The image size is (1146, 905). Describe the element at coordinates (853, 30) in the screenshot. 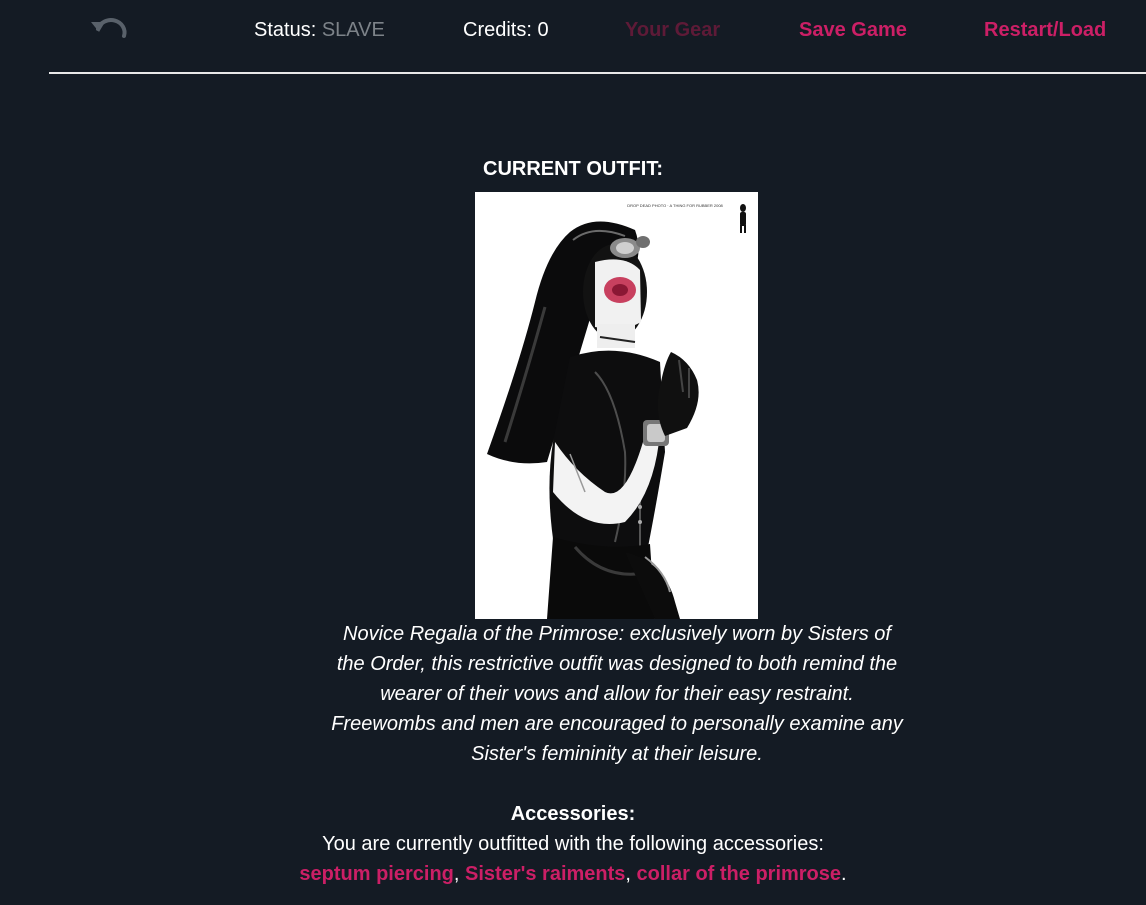

I see `save-game-link: Save Game` at that location.